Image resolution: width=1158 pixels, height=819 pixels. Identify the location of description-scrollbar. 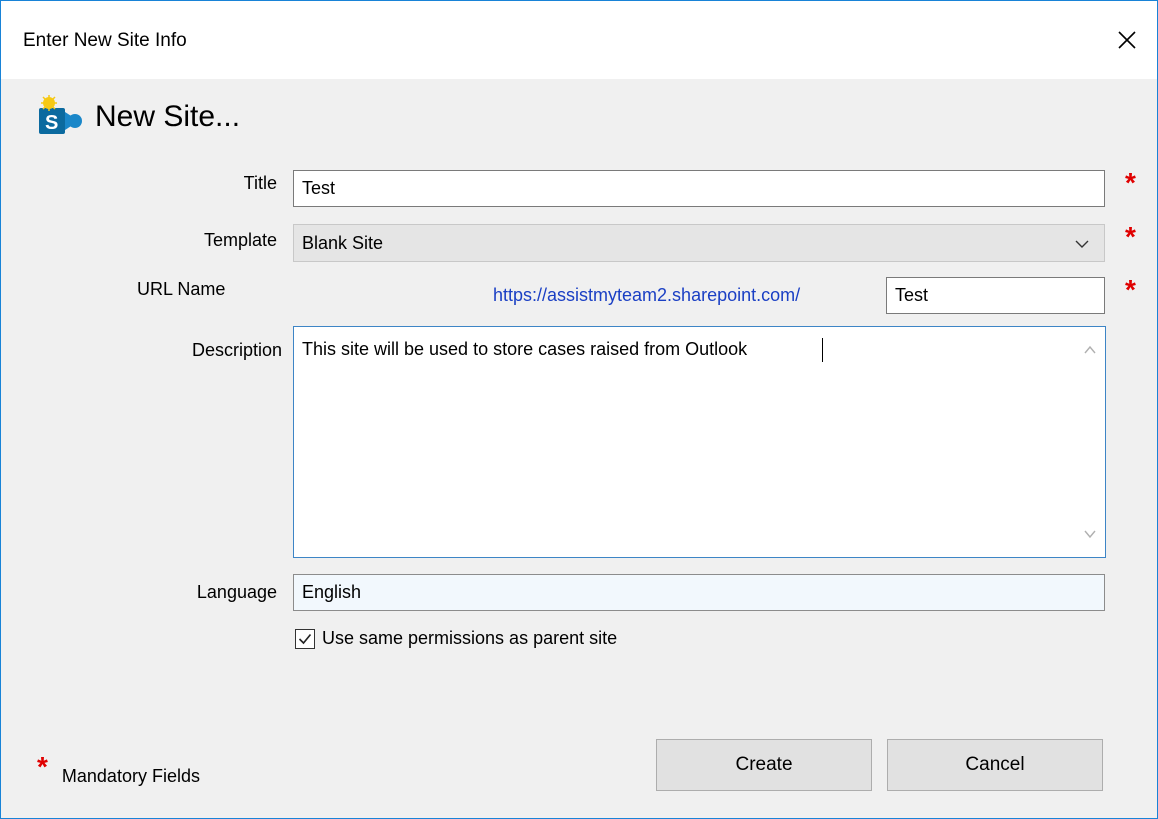
(1090, 442).